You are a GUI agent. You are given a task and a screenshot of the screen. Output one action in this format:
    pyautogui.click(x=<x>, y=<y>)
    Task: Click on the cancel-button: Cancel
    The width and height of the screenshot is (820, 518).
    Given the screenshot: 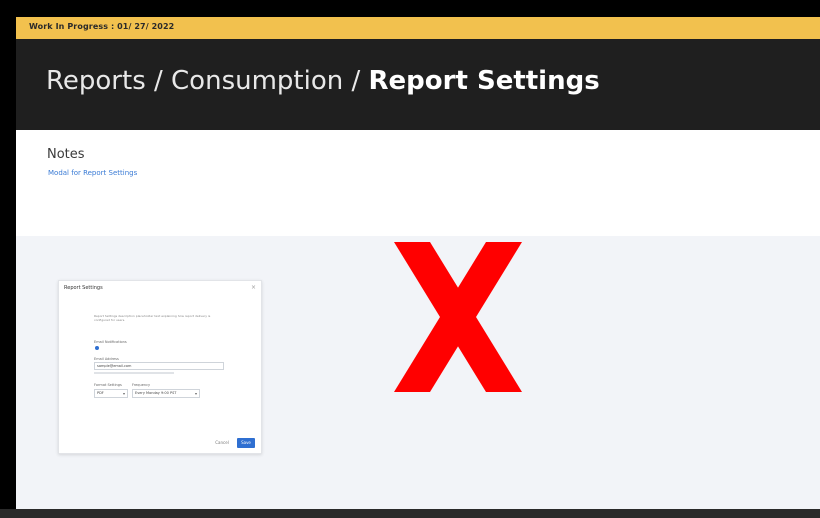 What is the action you would take?
    pyautogui.click(x=222, y=442)
    